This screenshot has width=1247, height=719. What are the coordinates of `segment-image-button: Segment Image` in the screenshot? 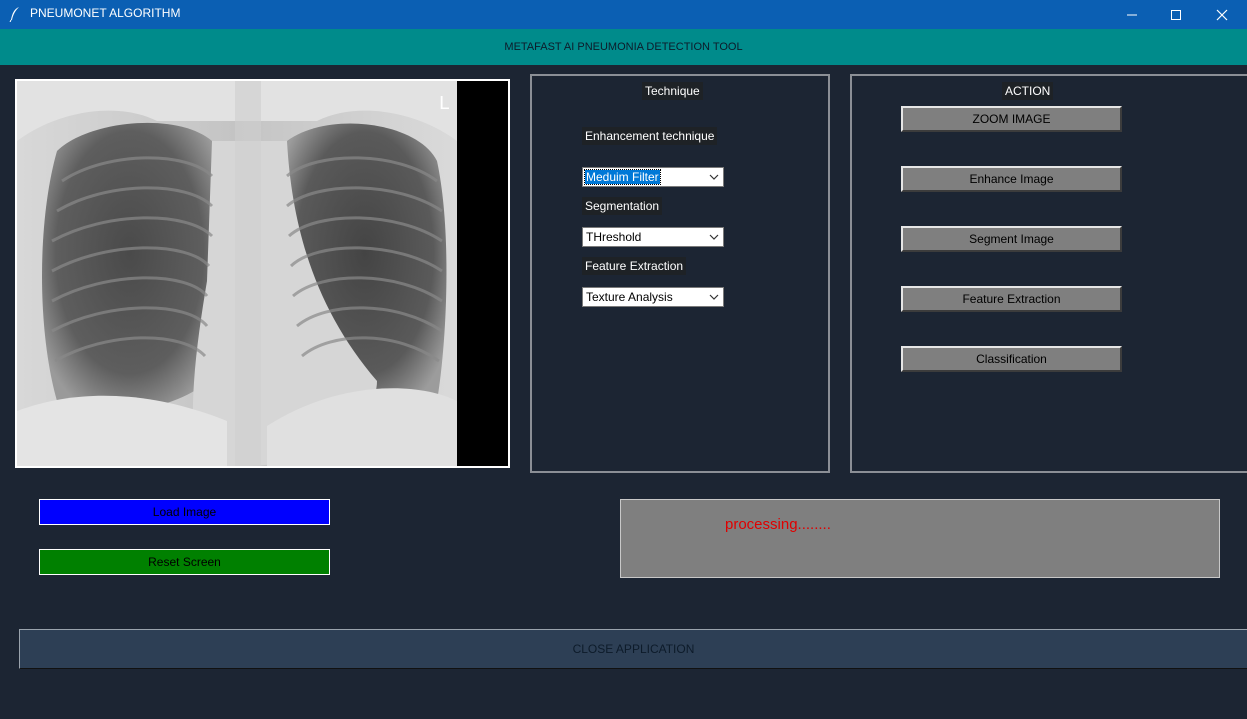 It's located at (1011, 239).